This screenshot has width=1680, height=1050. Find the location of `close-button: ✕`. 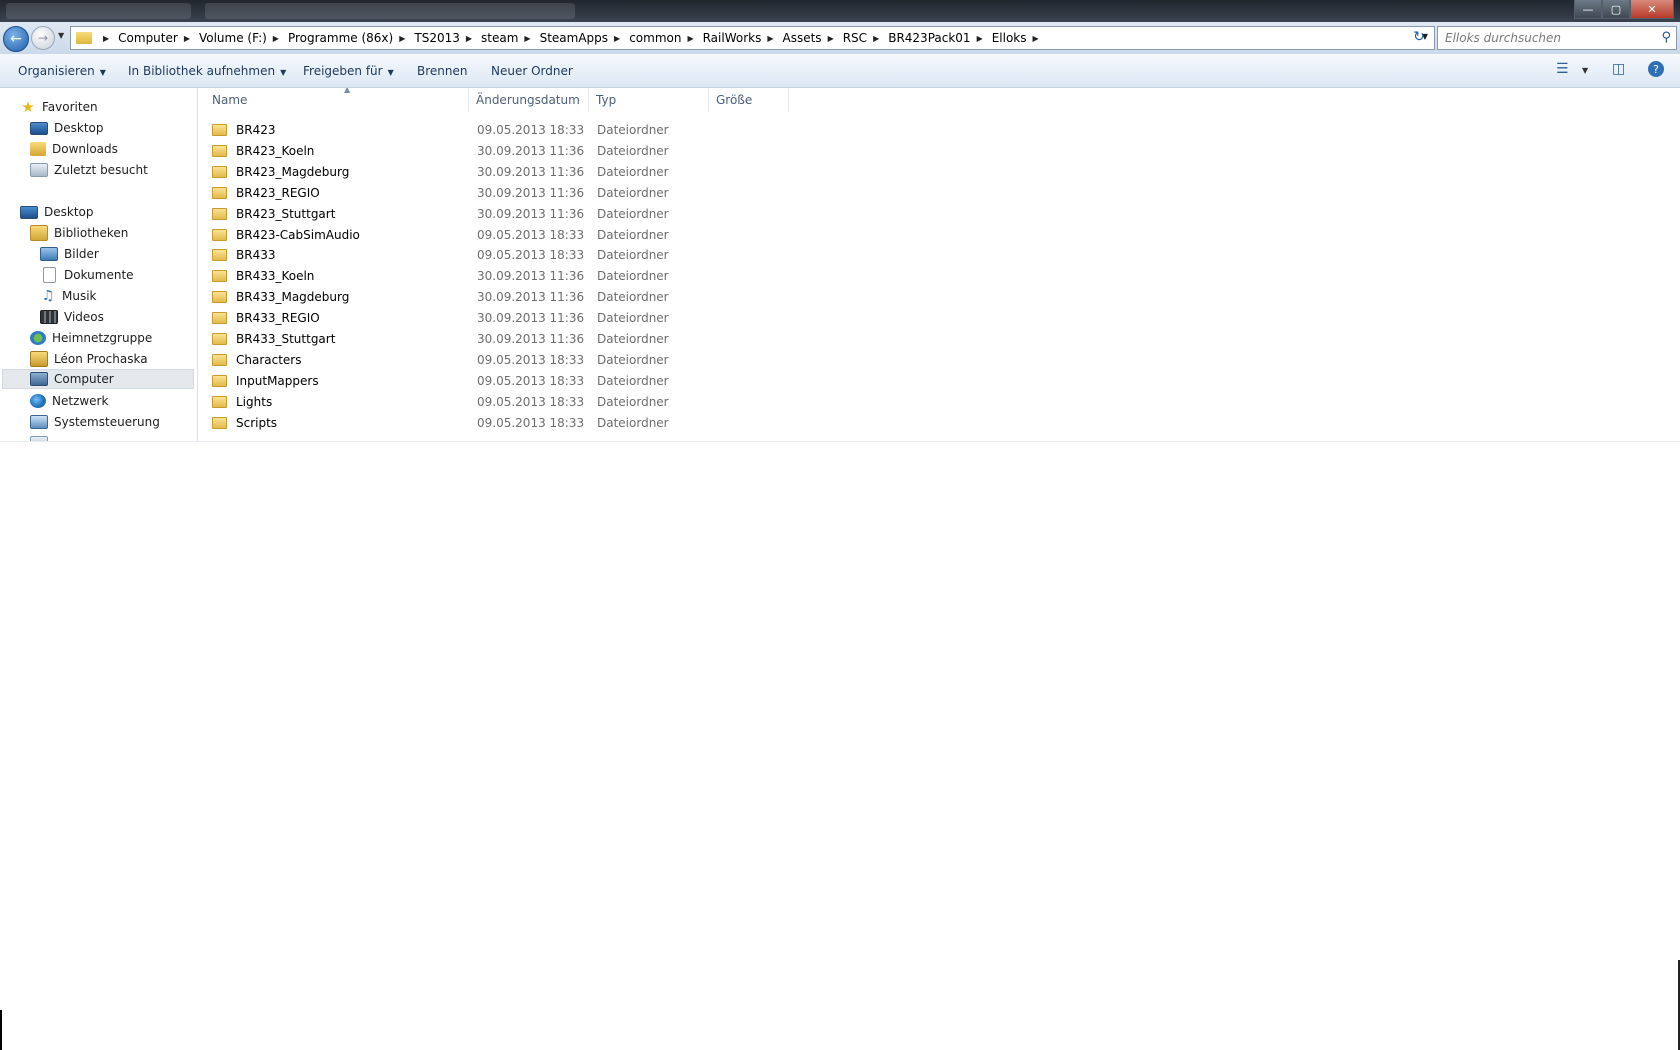

close-button: ✕ is located at coordinates (1652, 9).